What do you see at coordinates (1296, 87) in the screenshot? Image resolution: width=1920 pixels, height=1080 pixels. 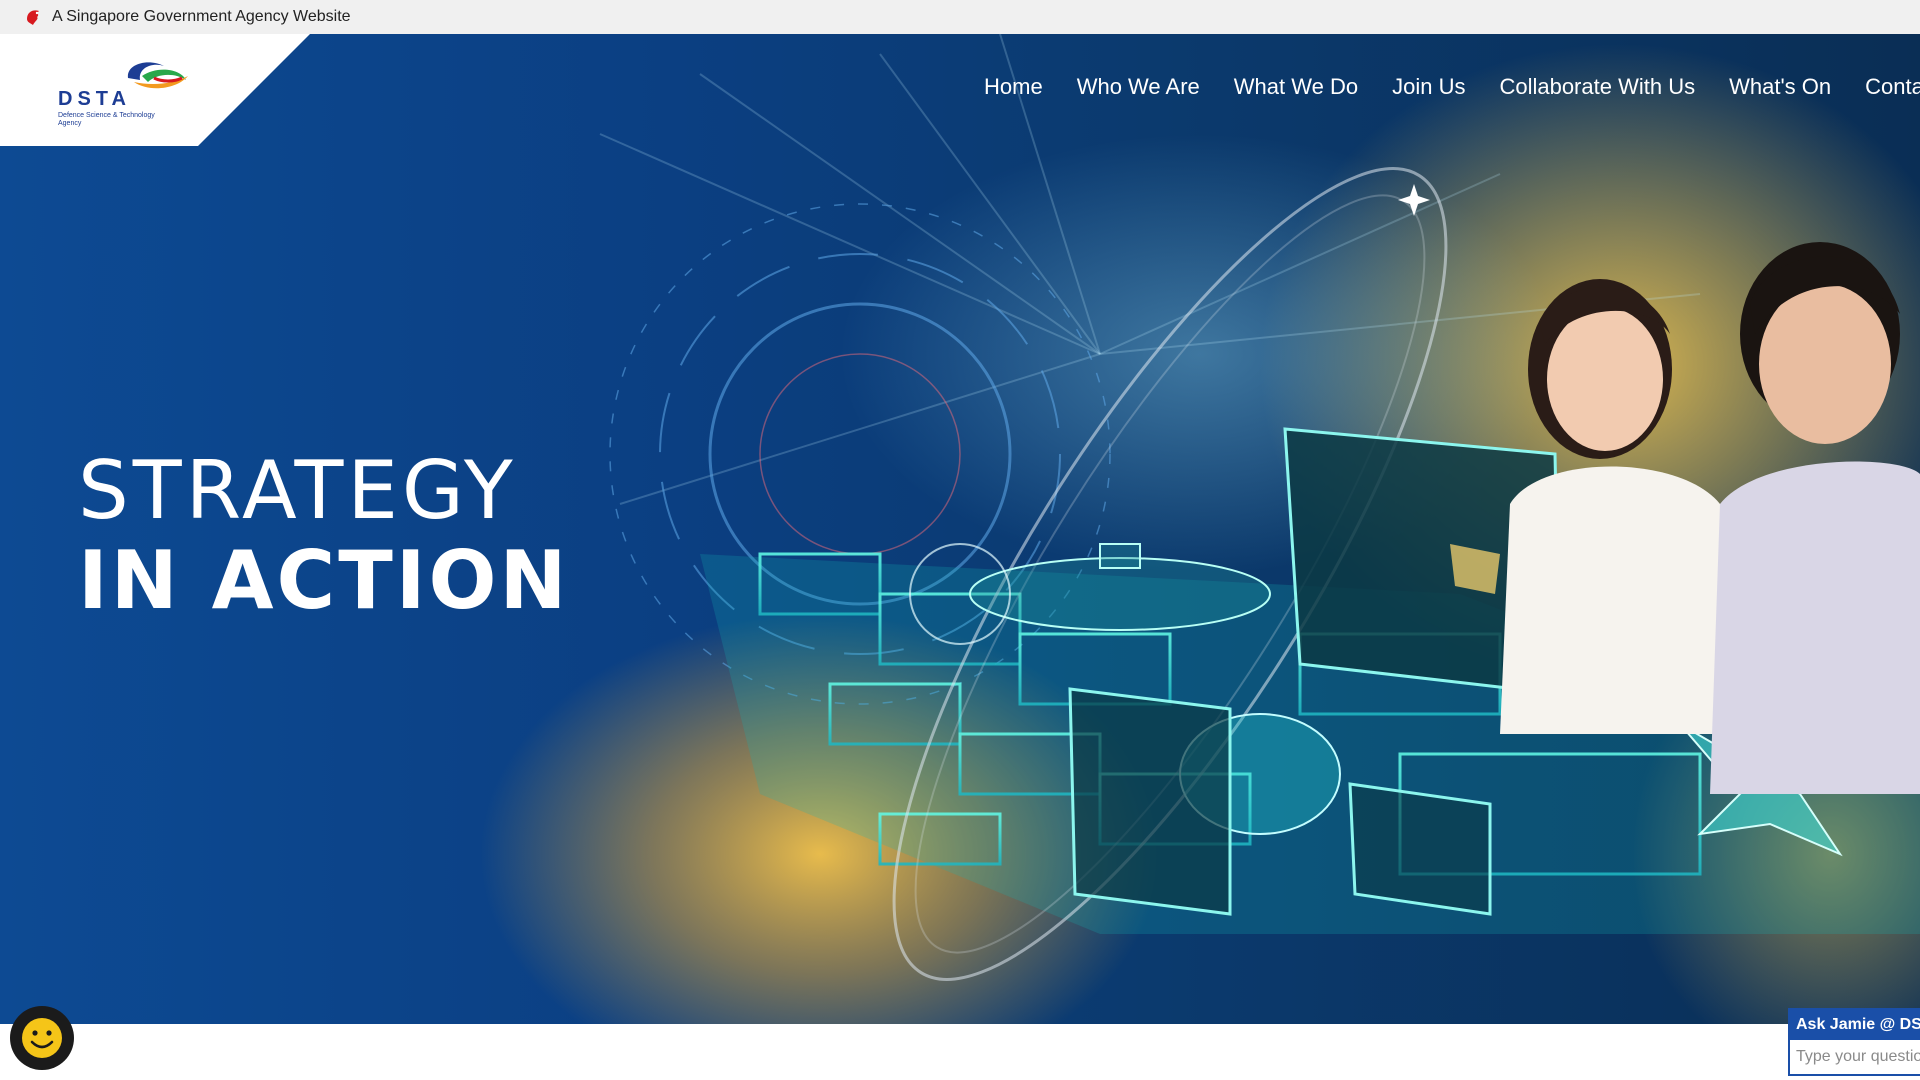 I see `nav-what-we-do: What We Do` at bounding box center [1296, 87].